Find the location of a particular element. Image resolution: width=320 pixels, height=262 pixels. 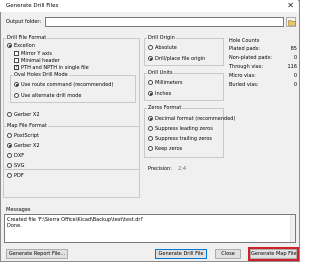

hole-count-row: Plated pads: 85 is located at coordinates (263, 49).